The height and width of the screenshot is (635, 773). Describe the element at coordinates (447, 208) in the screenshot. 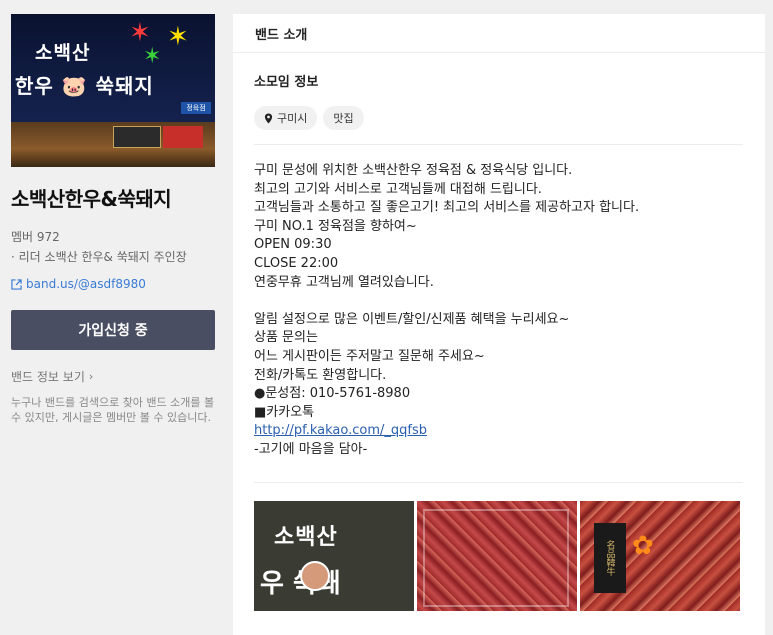

I see `description-line: 고객님들과 소통하고 질 좋은고기! 최고의 서비스를 제공하고자 합니다.` at that location.